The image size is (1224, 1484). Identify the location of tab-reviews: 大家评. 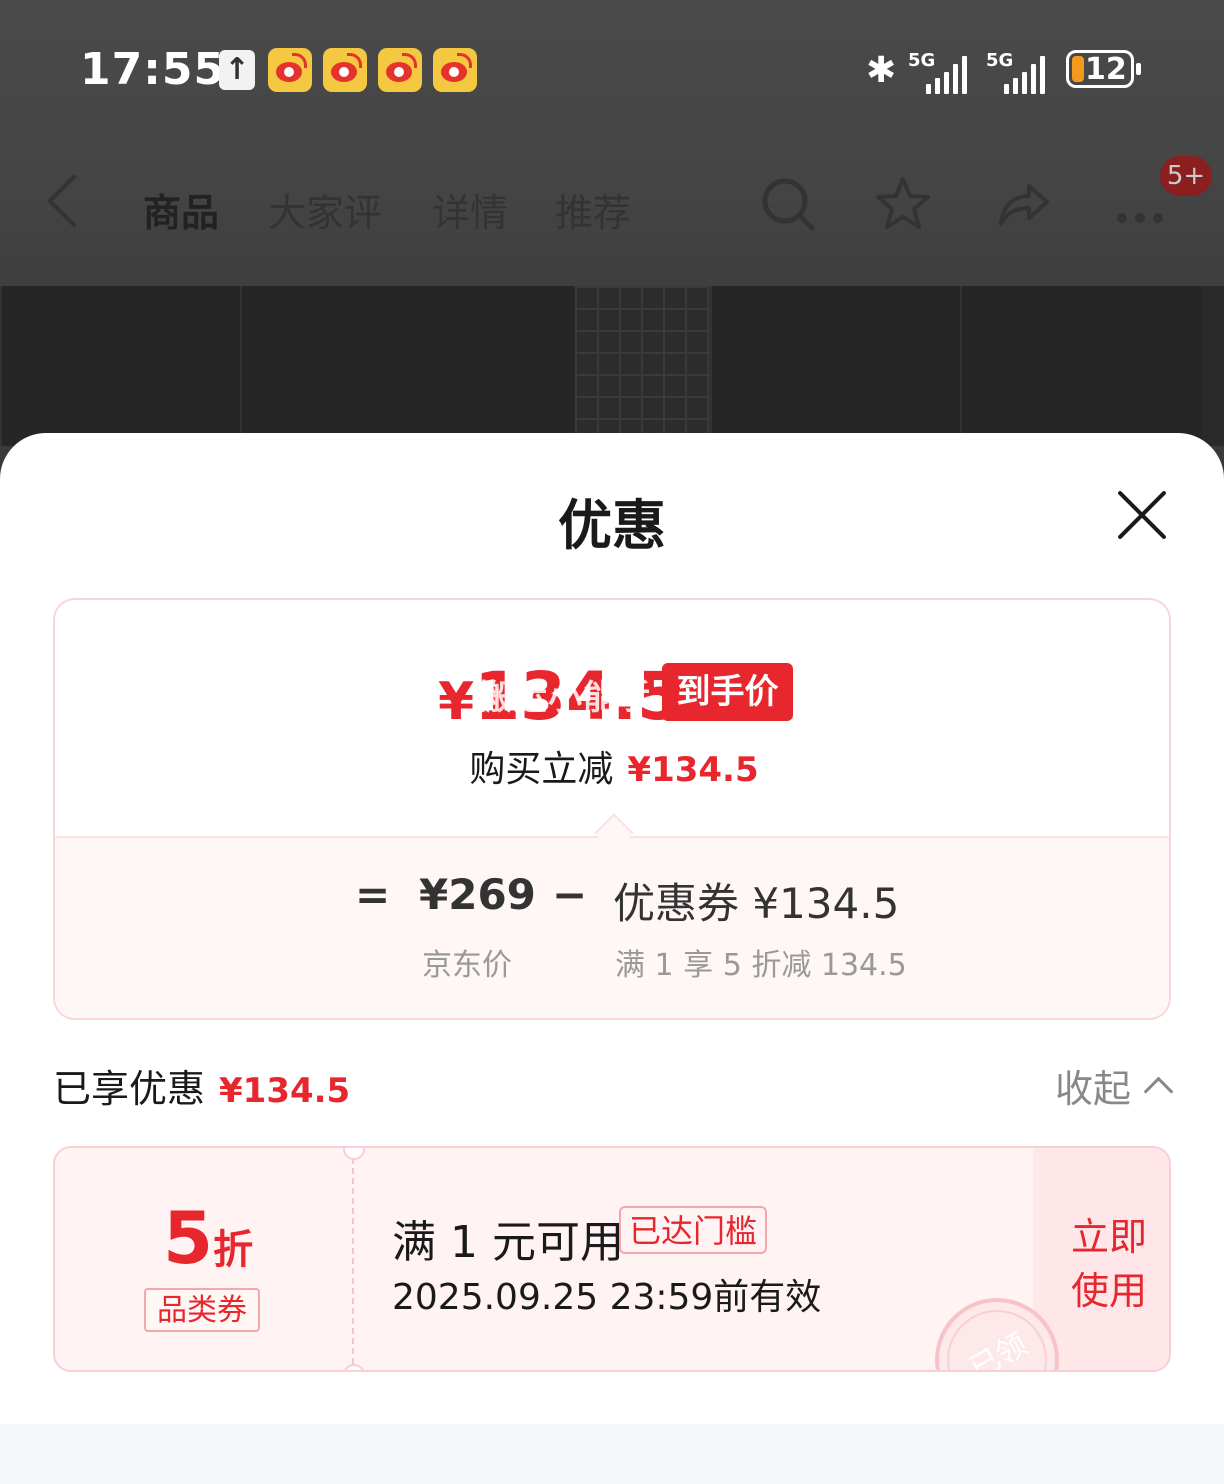
(325, 209).